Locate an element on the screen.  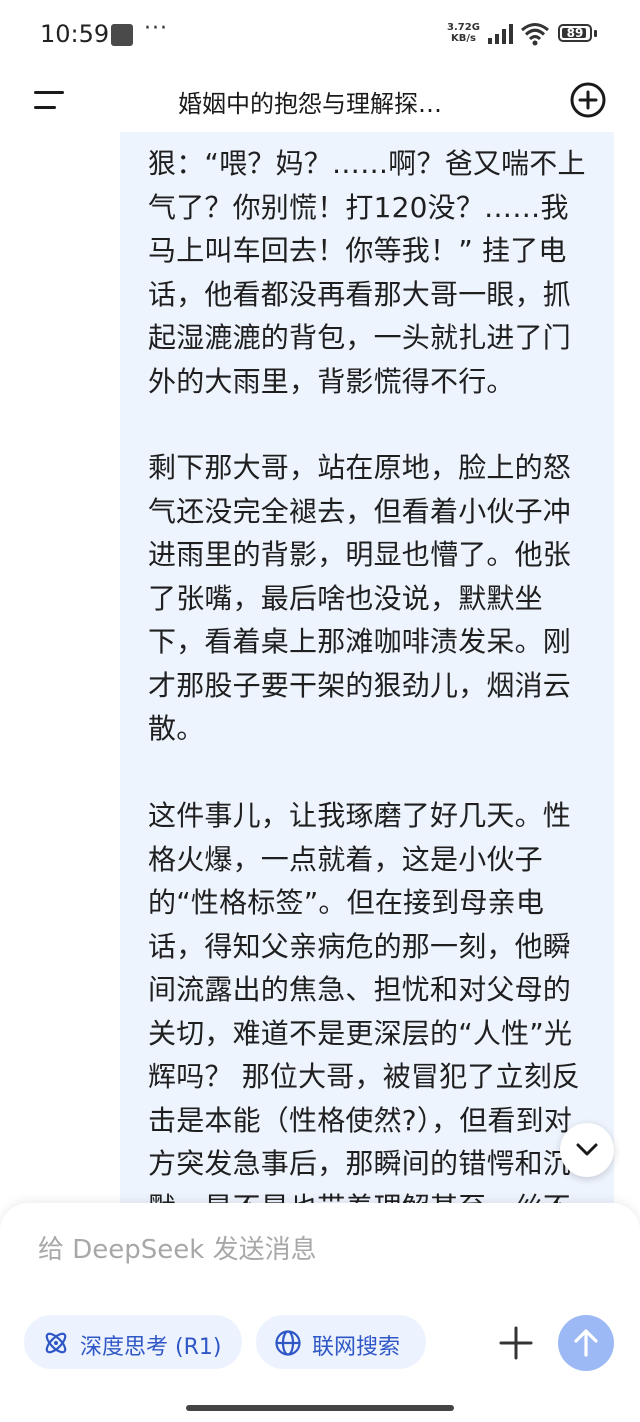
send-button is located at coordinates (586, 1343).